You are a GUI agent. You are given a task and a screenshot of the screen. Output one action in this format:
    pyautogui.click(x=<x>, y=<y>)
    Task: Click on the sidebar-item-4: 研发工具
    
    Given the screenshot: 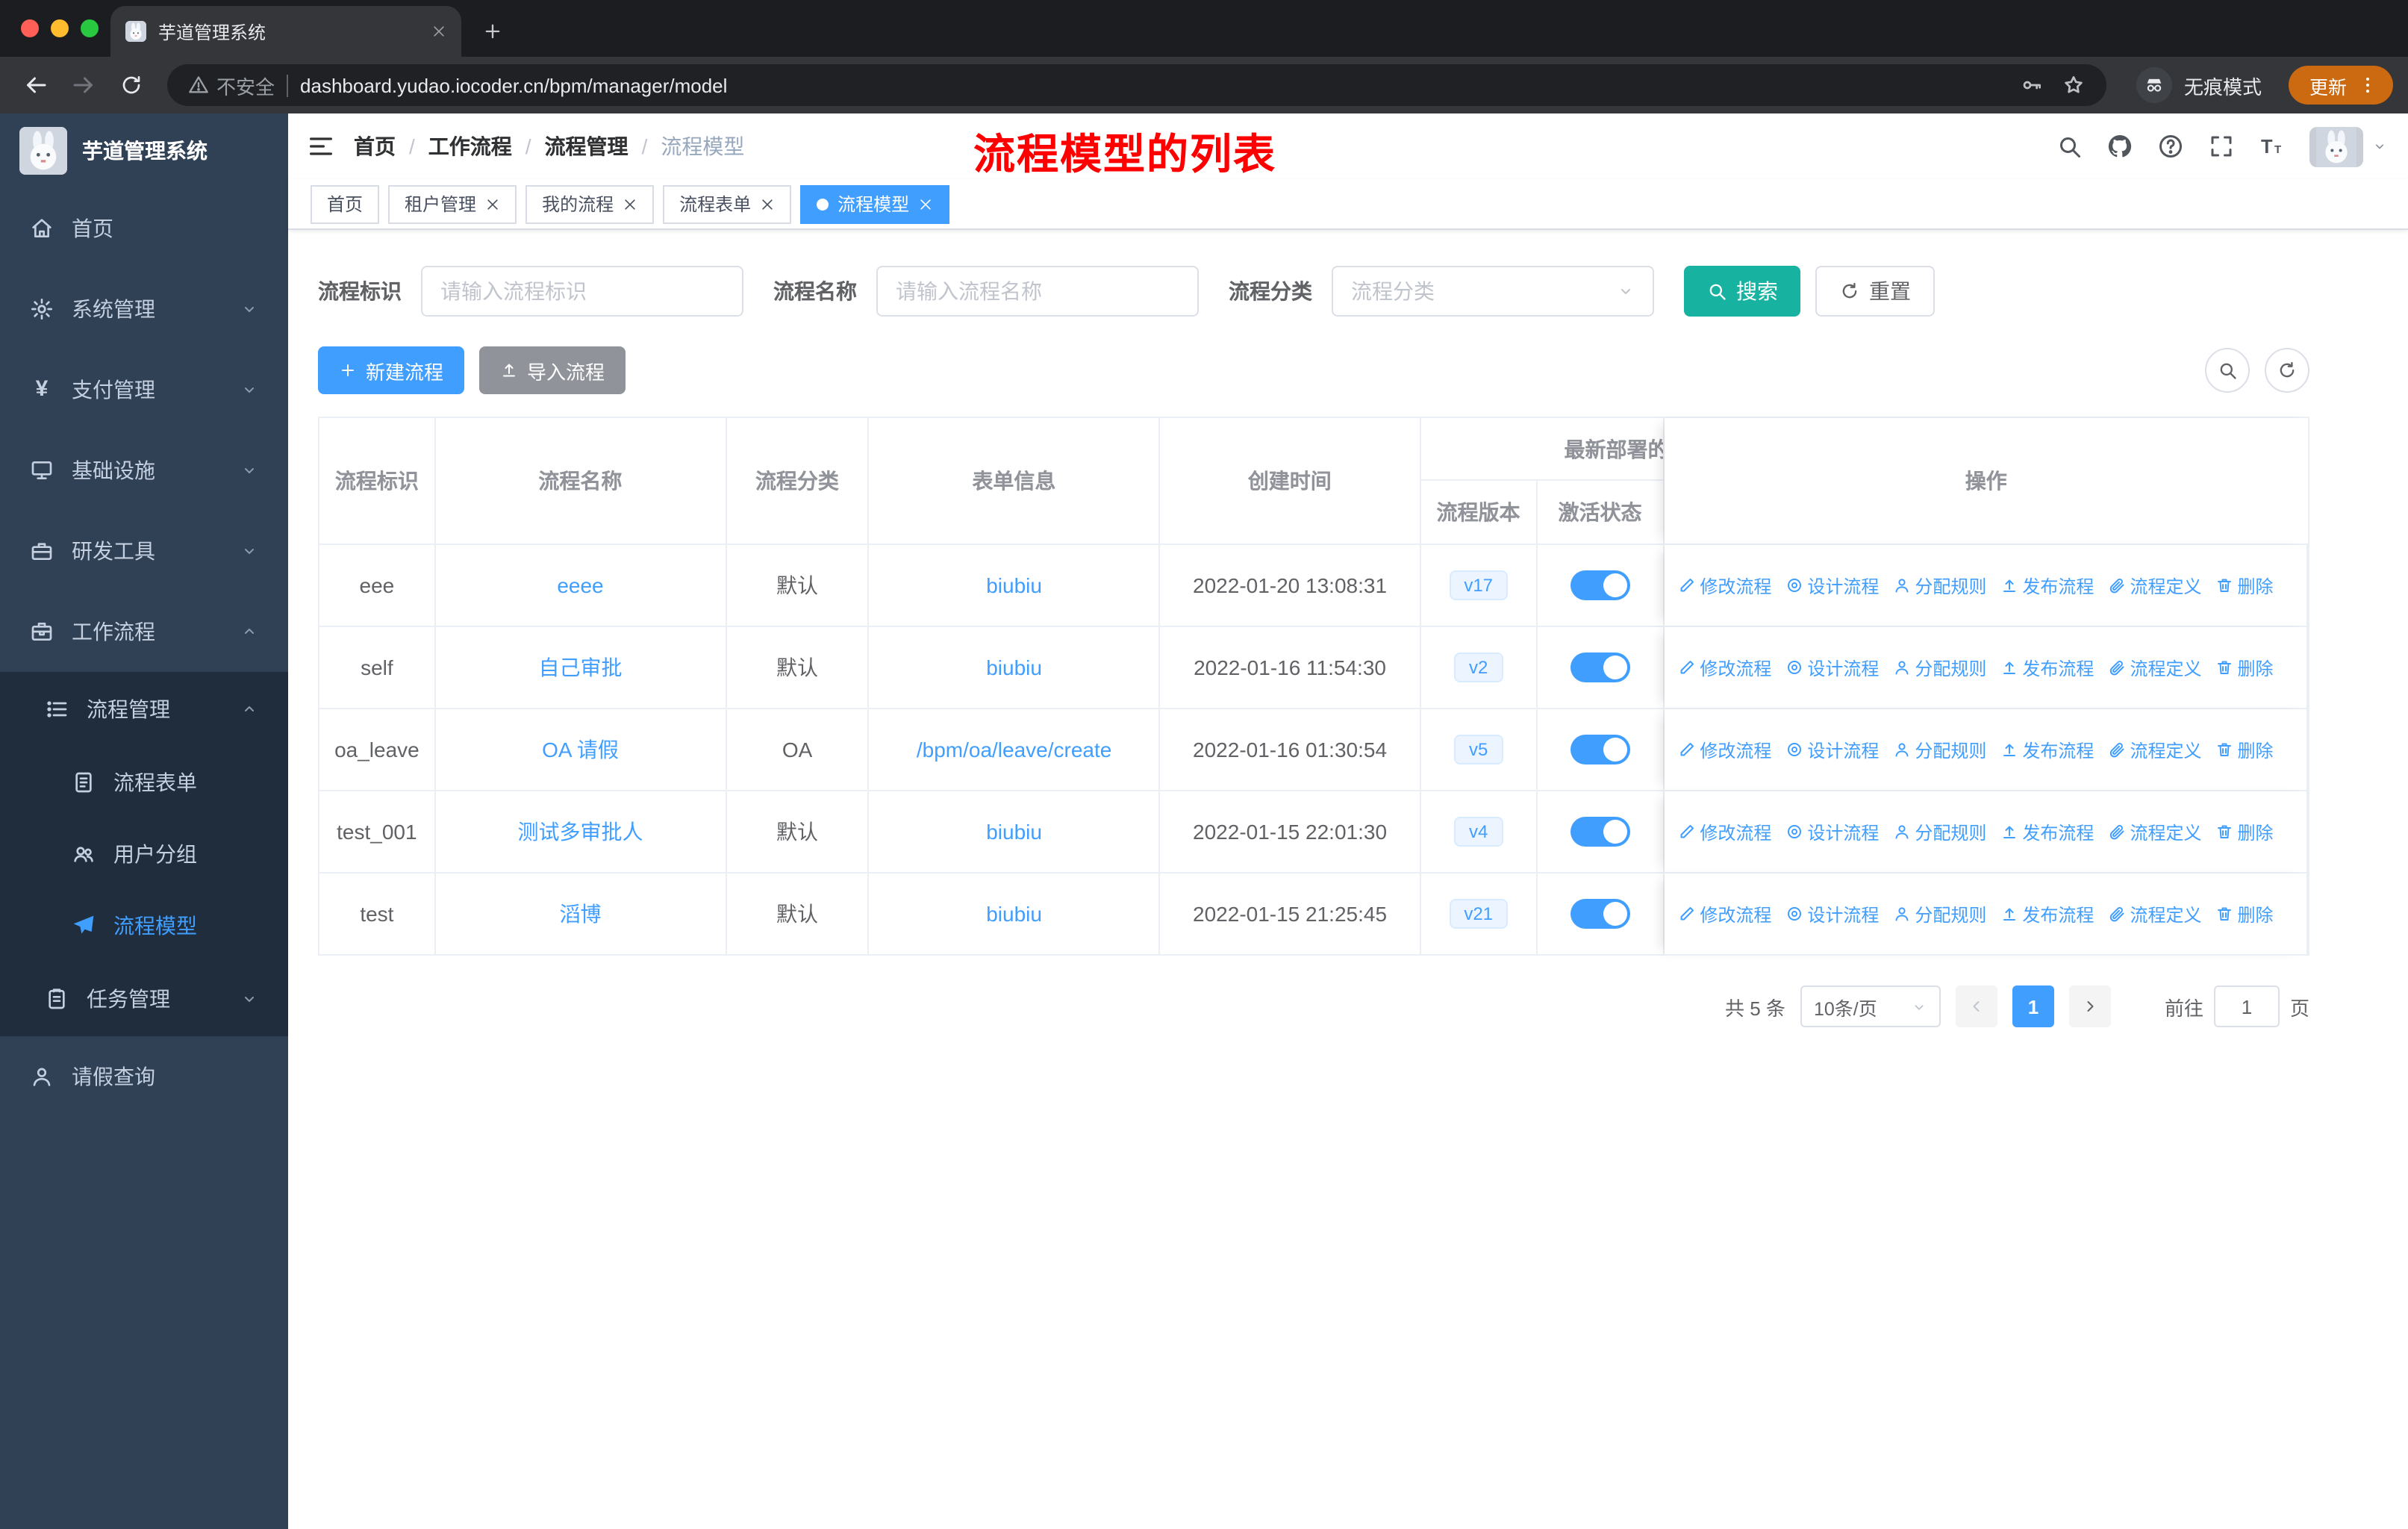 What is the action you would take?
    pyautogui.click(x=144, y=551)
    